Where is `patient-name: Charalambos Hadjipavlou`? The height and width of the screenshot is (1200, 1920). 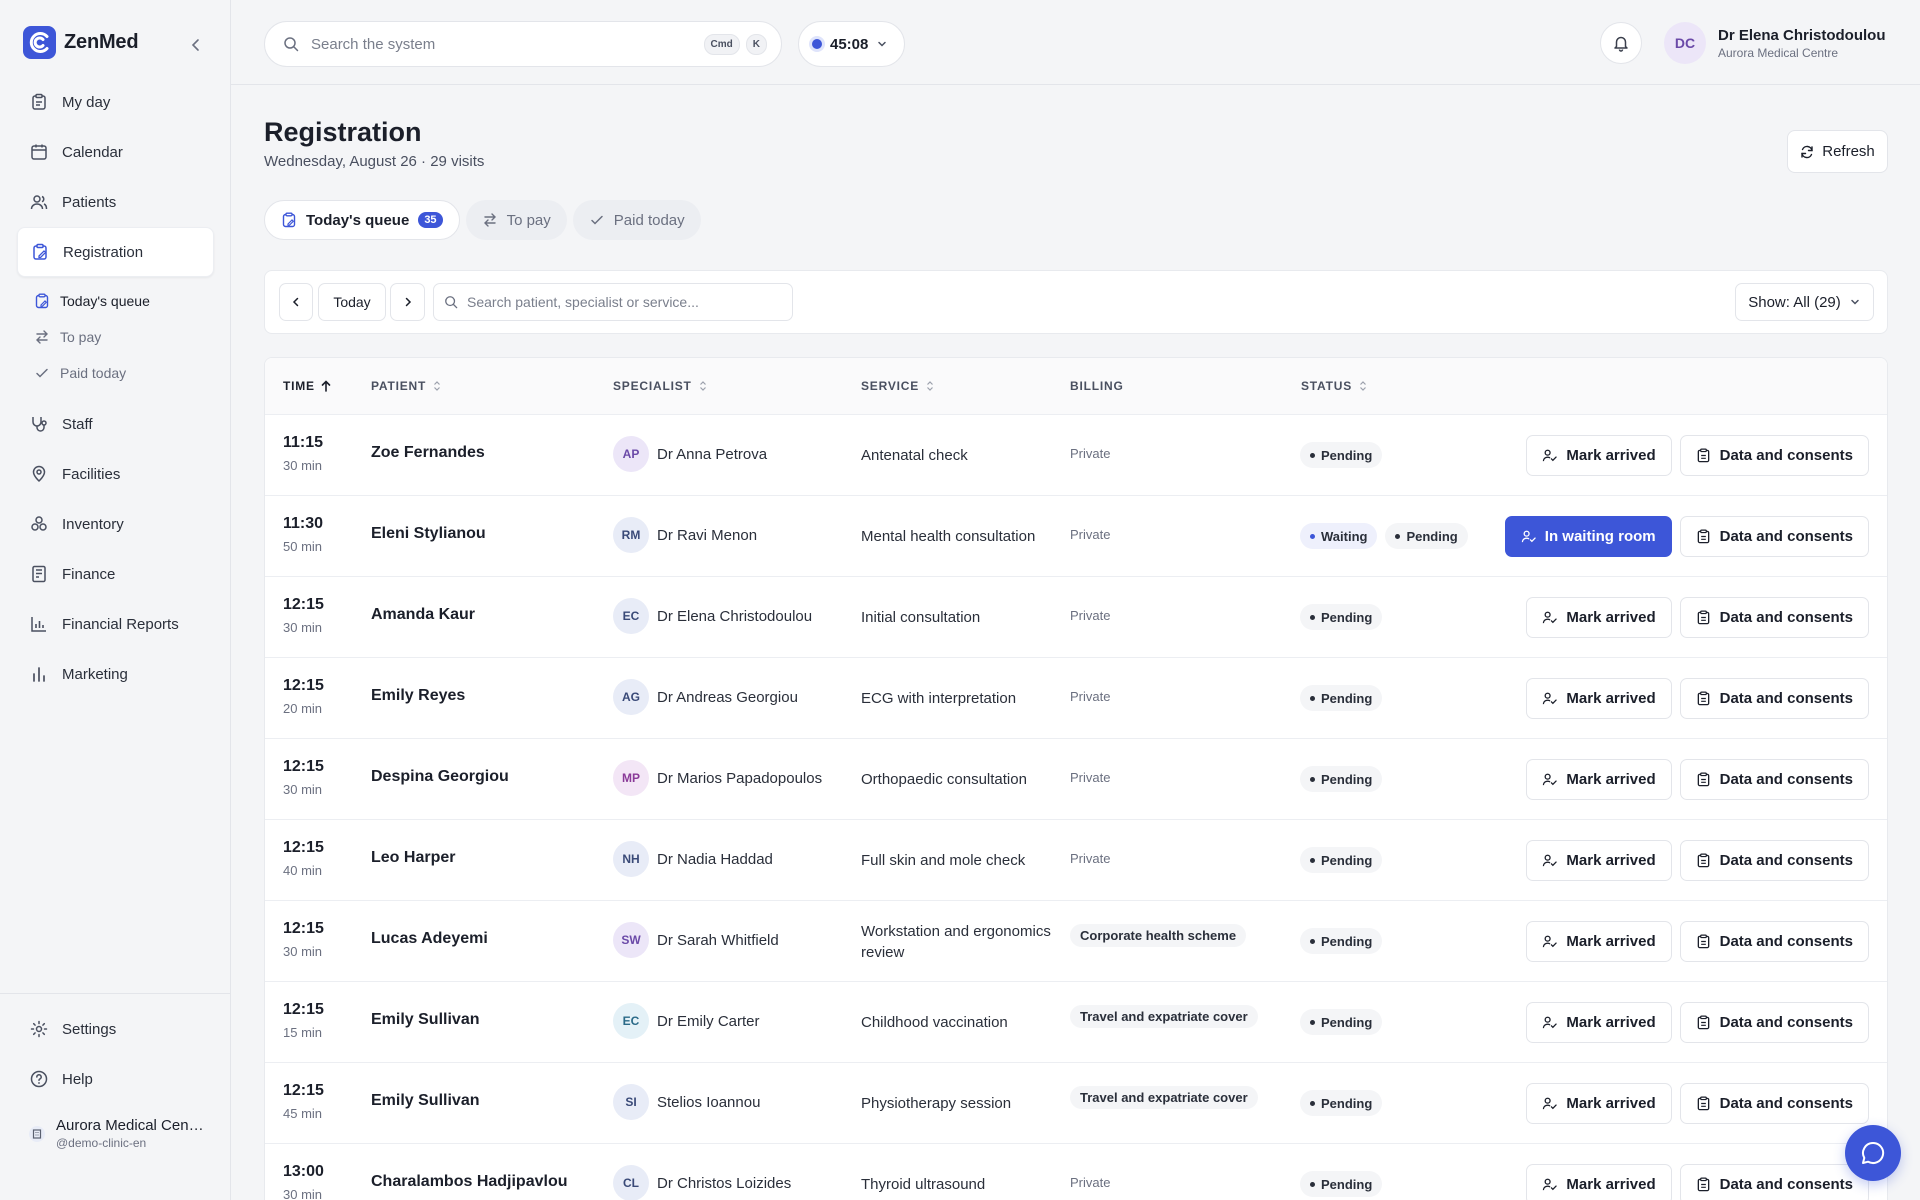
patient-name: Charalambos Hadjipavlou is located at coordinates (469, 1182).